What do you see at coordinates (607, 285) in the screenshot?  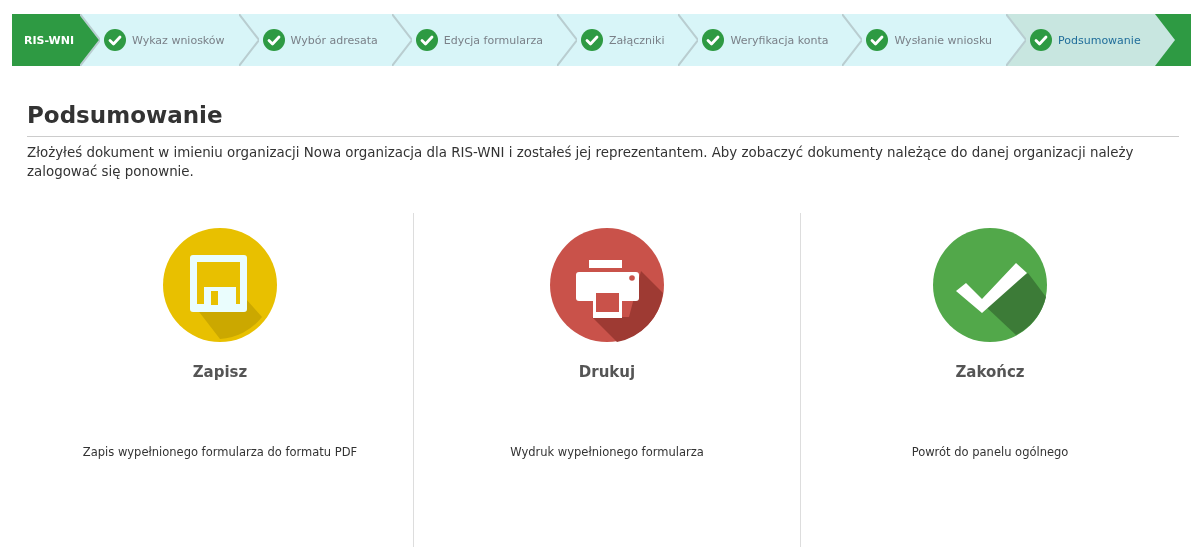 I see `printer-icon` at bounding box center [607, 285].